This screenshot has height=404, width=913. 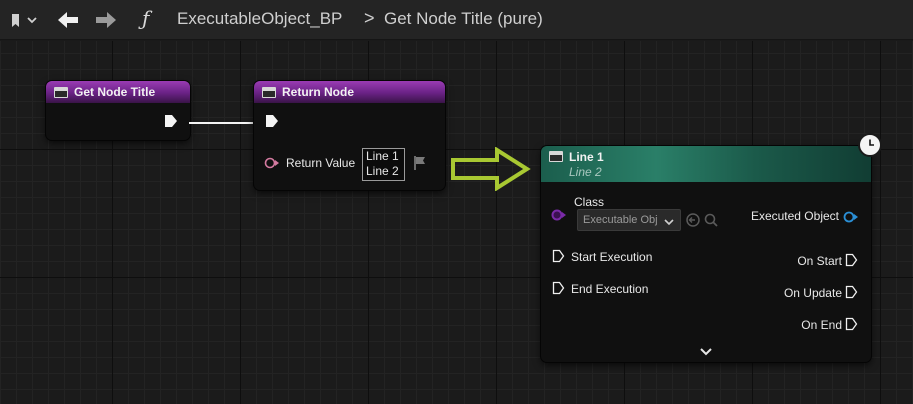 I want to click on breadcrumb-function: Get Node Title (pure), so click(x=463, y=19).